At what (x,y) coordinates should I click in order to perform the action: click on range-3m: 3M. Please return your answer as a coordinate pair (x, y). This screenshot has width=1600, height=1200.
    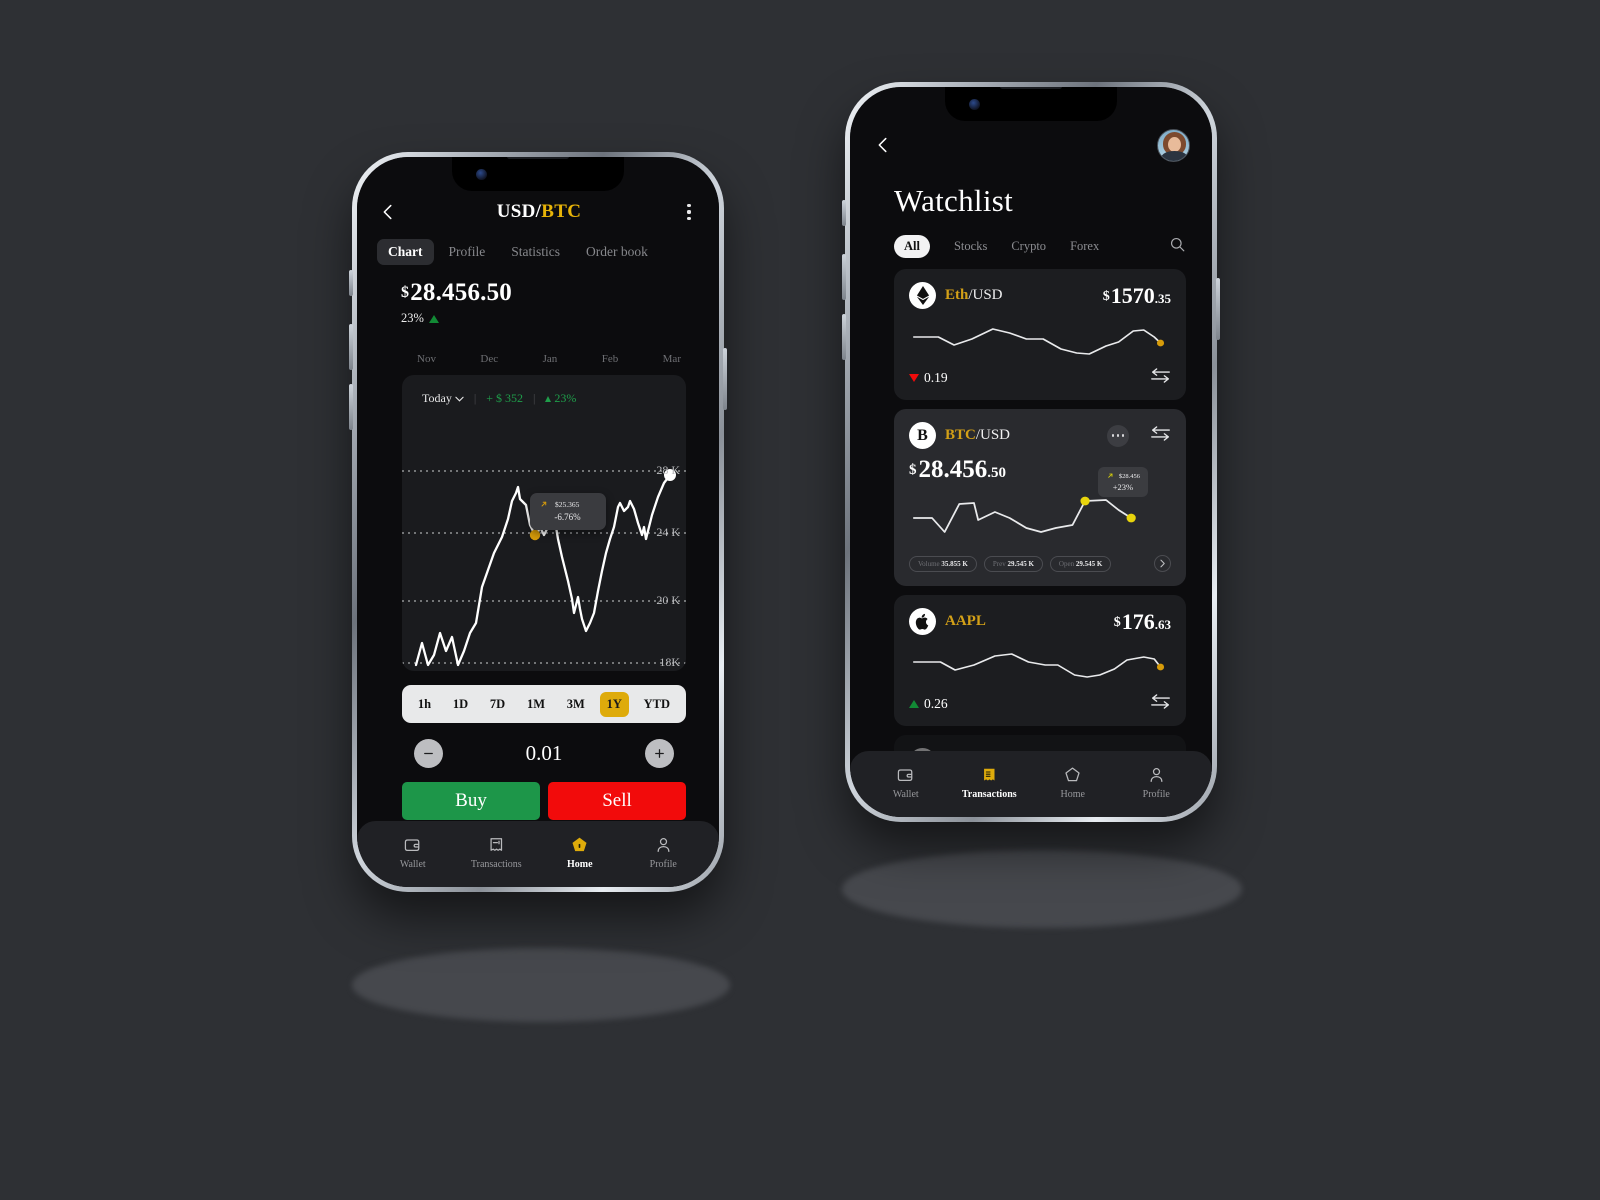
    Looking at the image, I should click on (576, 704).